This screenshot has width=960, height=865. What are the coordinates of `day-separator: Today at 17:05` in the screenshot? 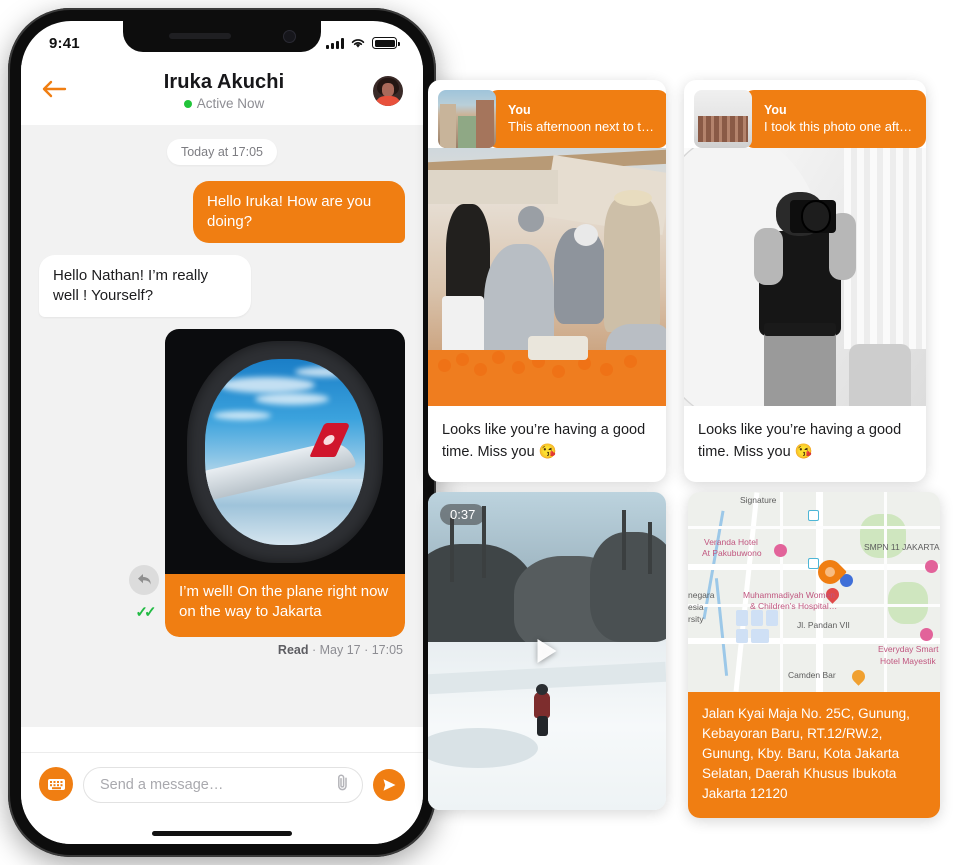 It's located at (222, 152).